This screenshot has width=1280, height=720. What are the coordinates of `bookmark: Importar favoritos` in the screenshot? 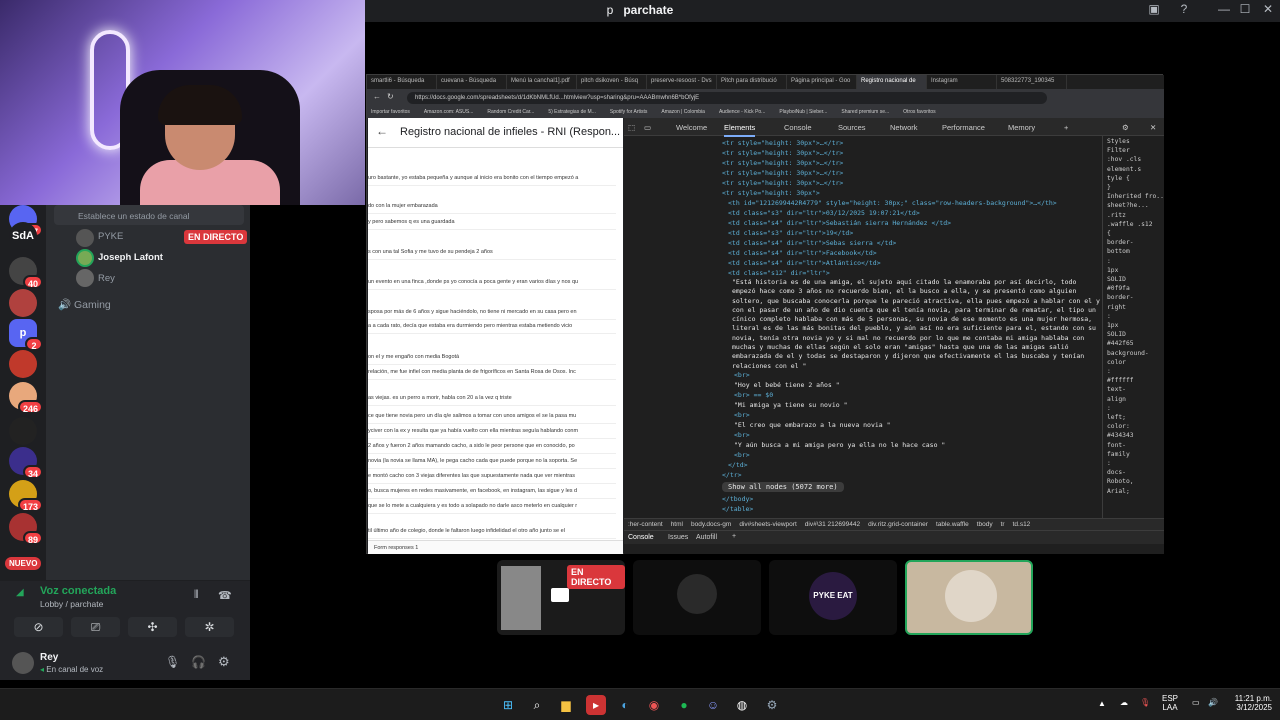 It's located at (390, 112).